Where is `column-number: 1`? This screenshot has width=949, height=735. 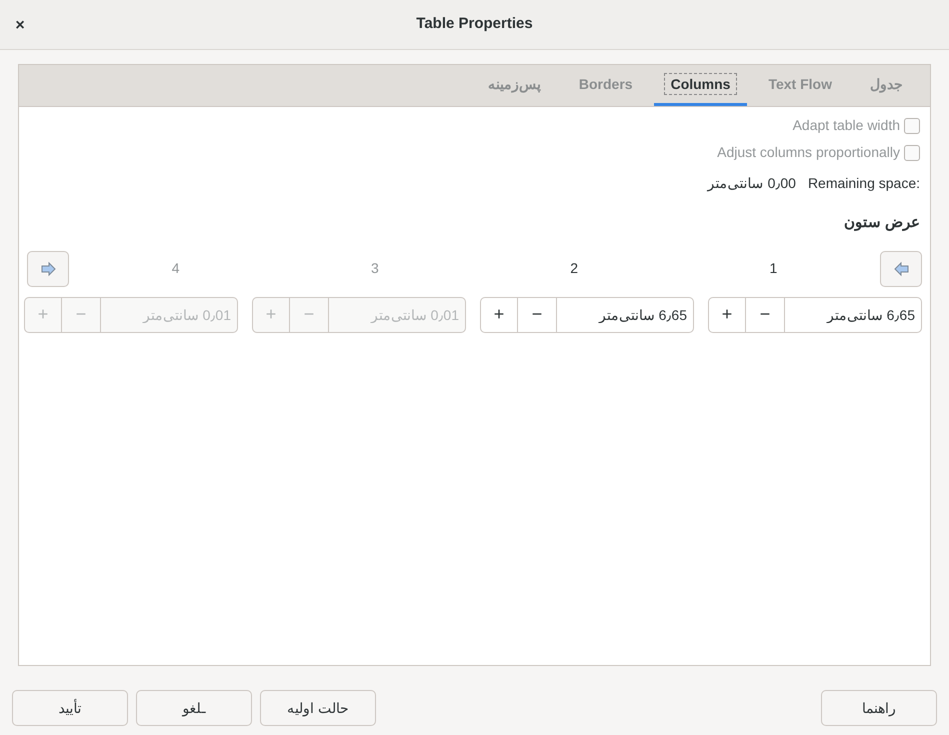 column-number: 1 is located at coordinates (773, 268).